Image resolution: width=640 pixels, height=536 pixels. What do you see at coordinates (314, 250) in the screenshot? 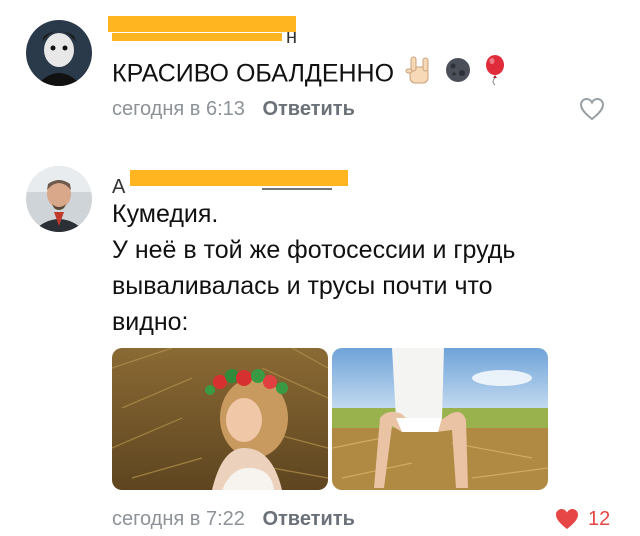
I see `comment-text-line: У неё в той же фотосессии и грудь` at bounding box center [314, 250].